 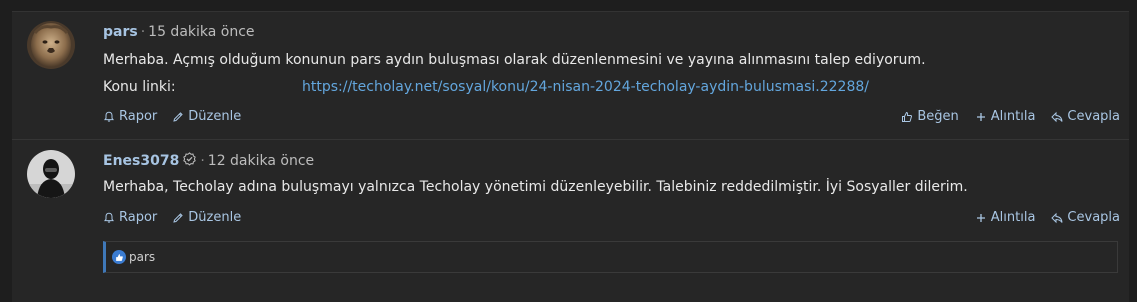 What do you see at coordinates (261, 161) in the screenshot?
I see `post-time: 12 dakika önce` at bounding box center [261, 161].